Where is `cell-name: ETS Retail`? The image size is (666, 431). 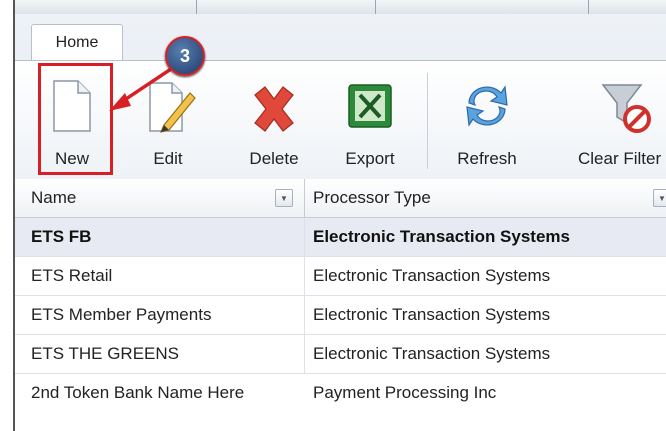
cell-name: ETS Retail is located at coordinates (72, 275).